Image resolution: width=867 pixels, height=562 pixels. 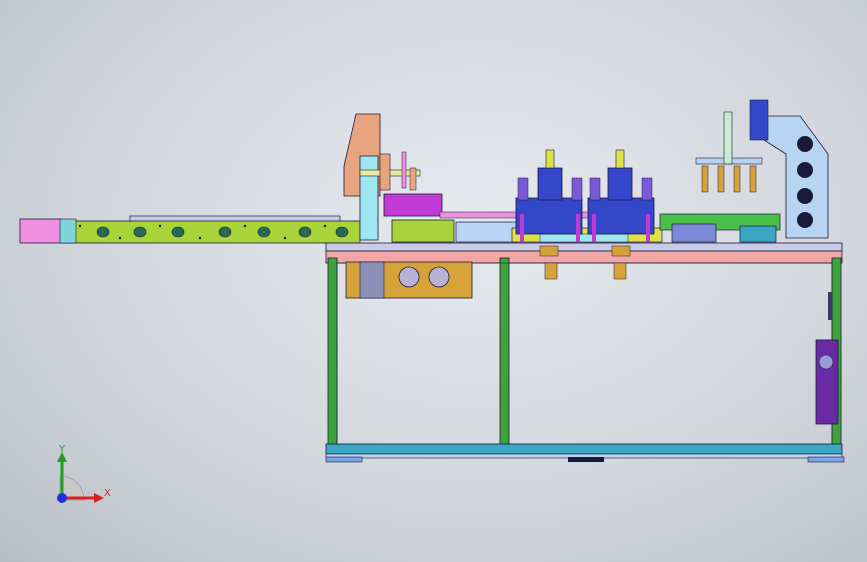 I want to click on conveyor-end-plate, so click(x=68, y=231).